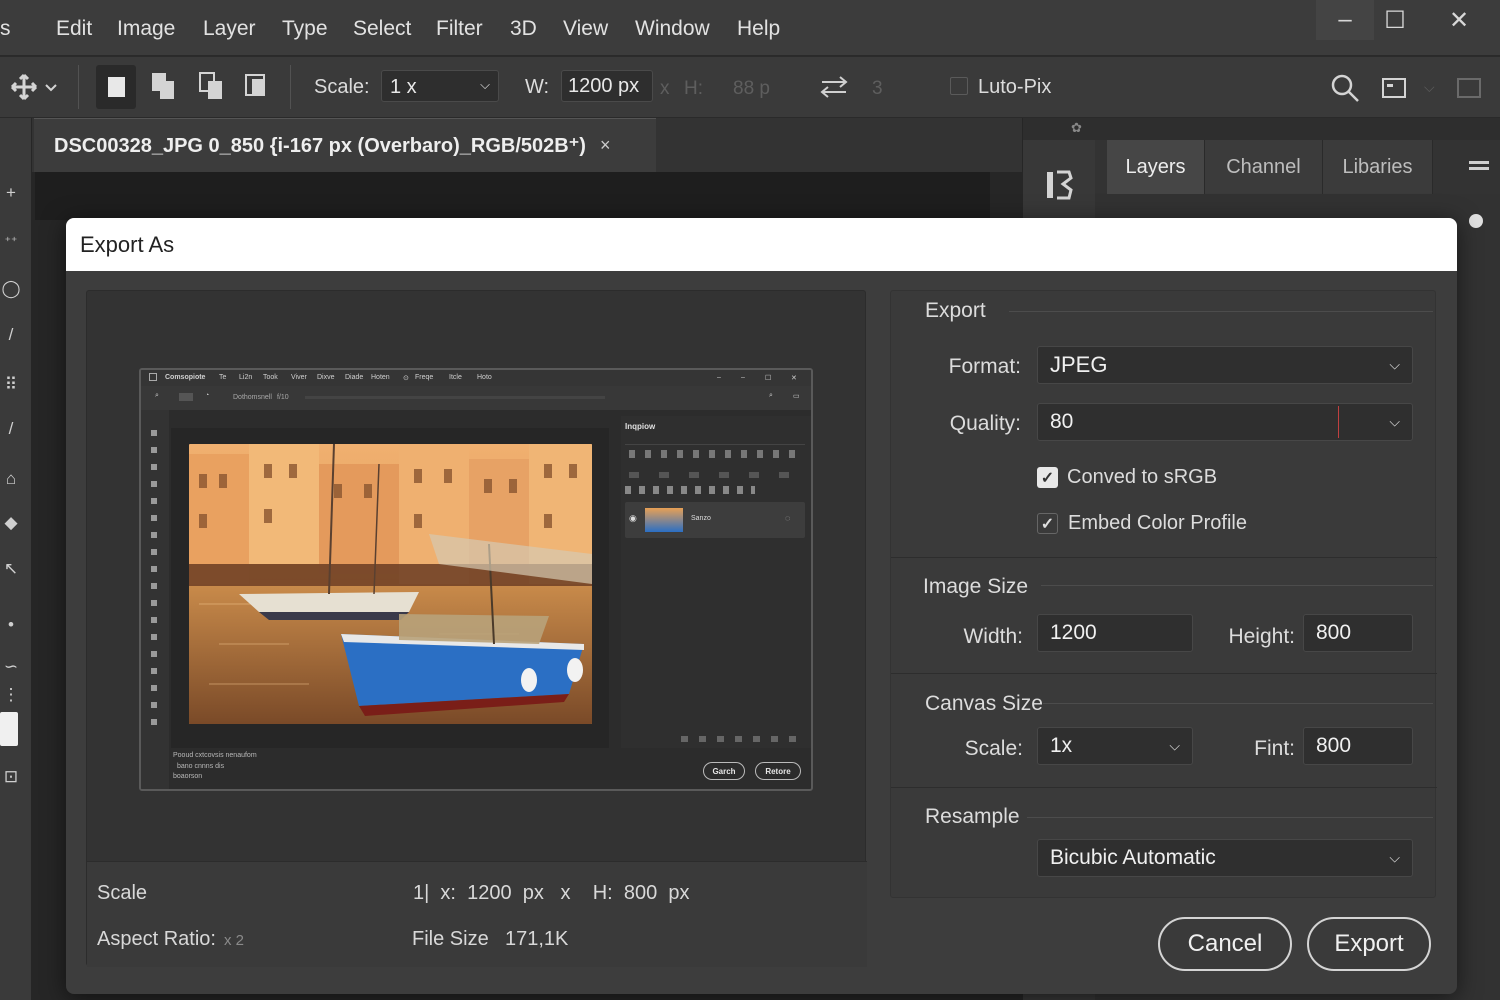  I want to click on tab-channel: Channel, so click(1264, 167).